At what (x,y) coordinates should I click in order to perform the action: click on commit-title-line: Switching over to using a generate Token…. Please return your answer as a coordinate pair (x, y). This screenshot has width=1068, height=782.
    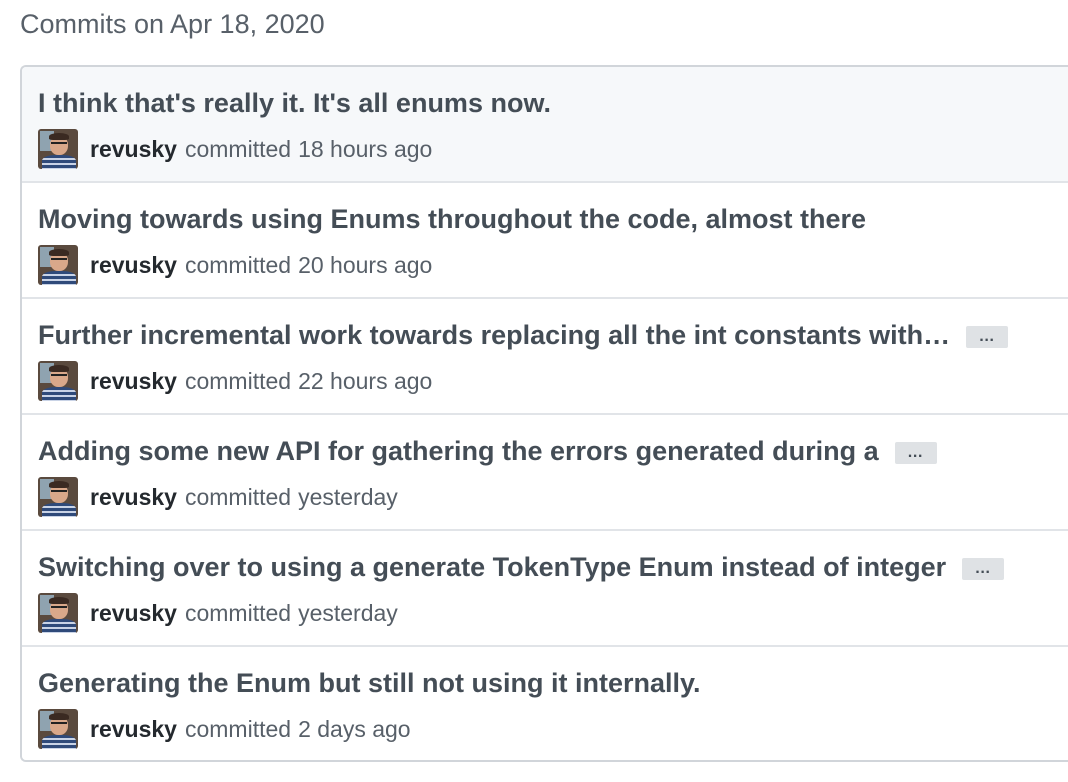
    Looking at the image, I should click on (521, 567).